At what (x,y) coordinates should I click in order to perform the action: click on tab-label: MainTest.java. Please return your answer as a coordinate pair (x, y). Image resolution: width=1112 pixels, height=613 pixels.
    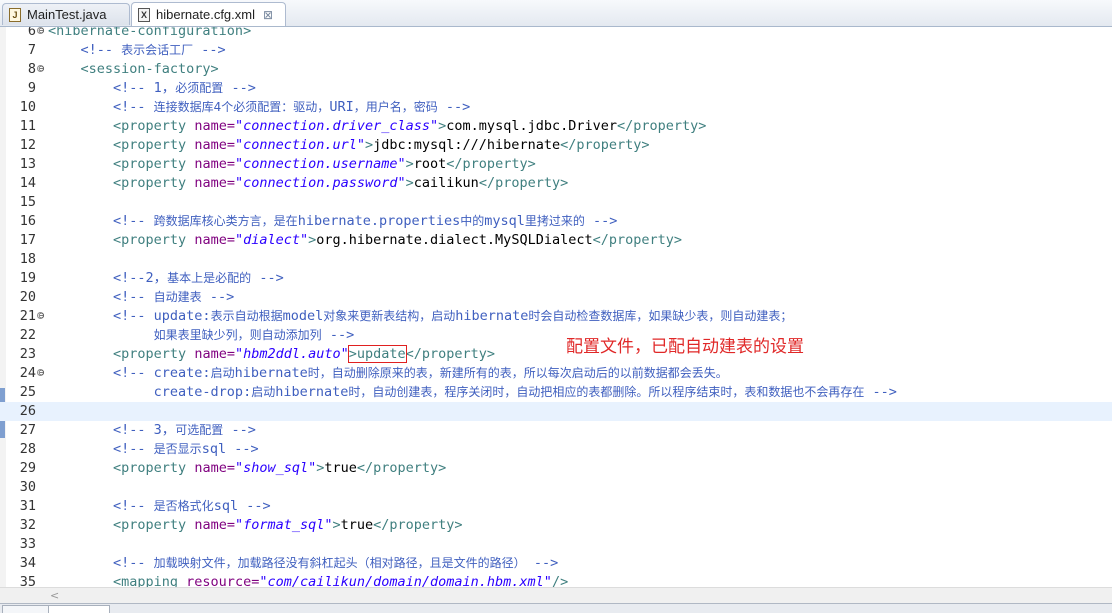
    Looking at the image, I should click on (67, 14).